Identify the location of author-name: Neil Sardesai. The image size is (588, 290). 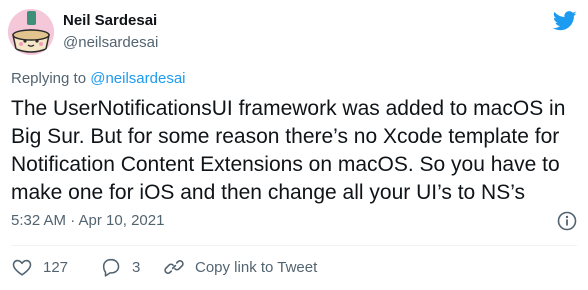
(110, 20).